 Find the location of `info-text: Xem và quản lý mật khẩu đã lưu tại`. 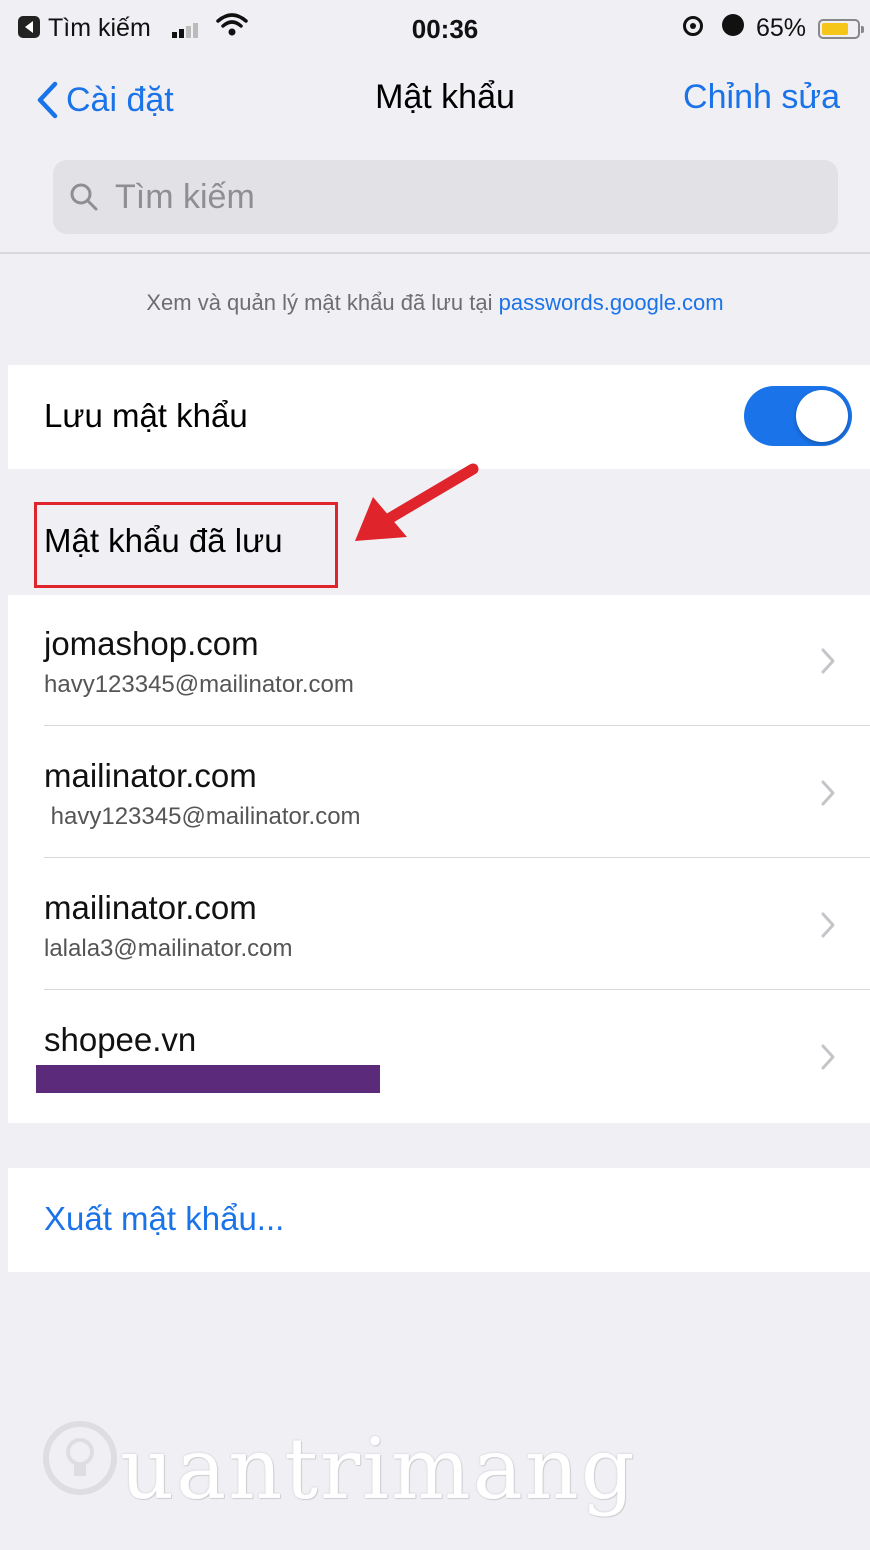

info-text: Xem và quản lý mật khẩu đã lưu tại is located at coordinates (322, 302).